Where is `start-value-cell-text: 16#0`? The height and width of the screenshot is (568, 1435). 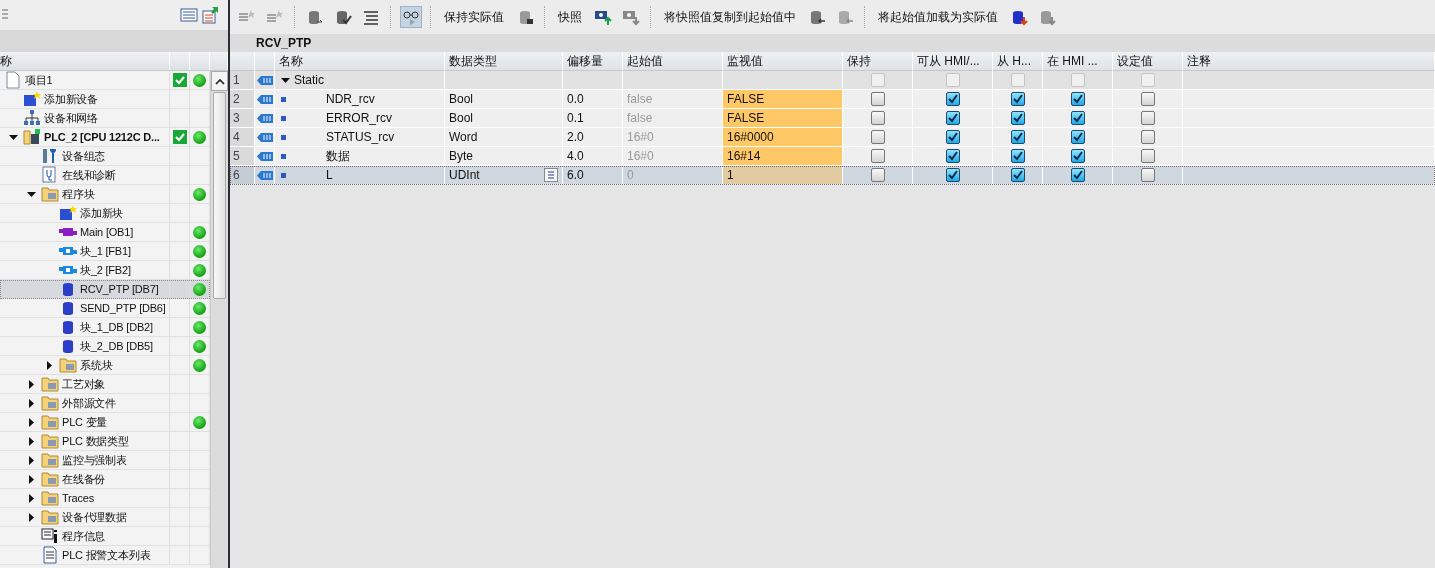
start-value-cell-text: 16#0 is located at coordinates (640, 156).